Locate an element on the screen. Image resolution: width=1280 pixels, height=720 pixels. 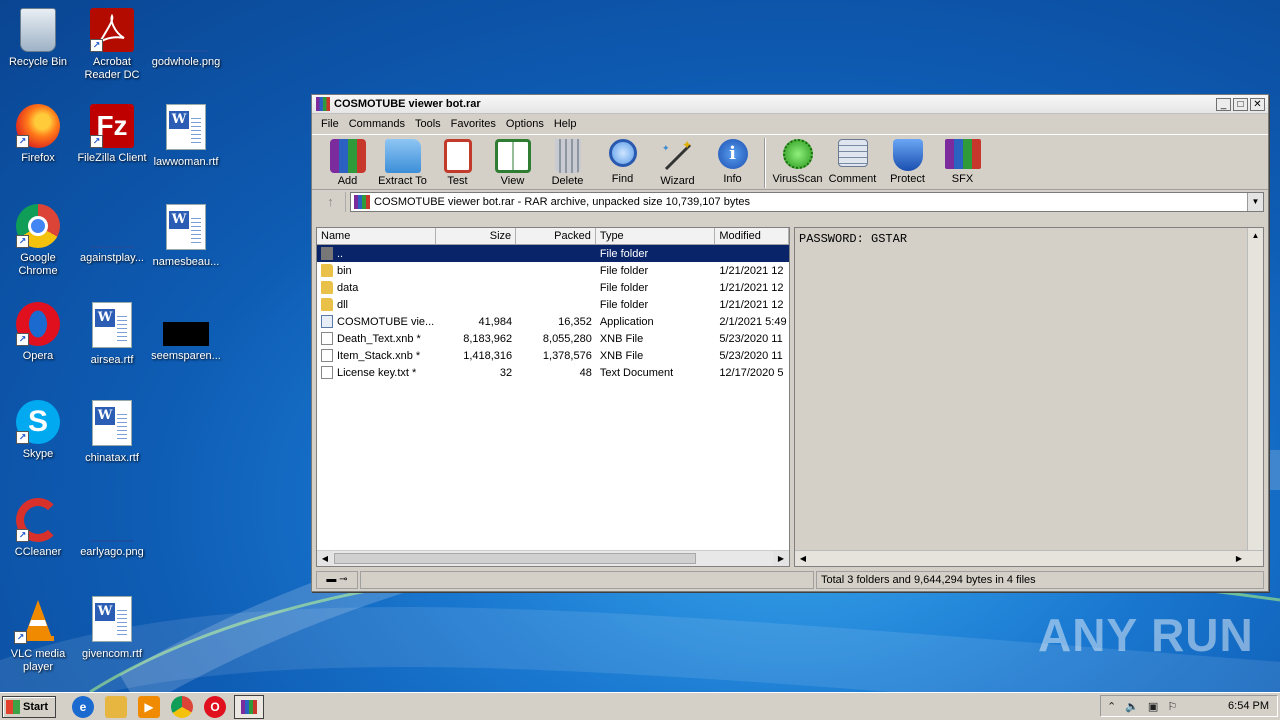
column-name: Name is located at coordinates (377, 236).